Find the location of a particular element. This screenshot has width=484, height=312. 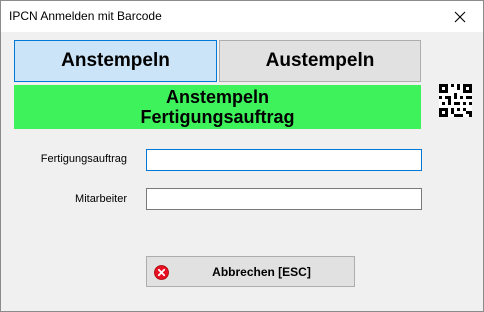

banner-line-1: Anstempeln is located at coordinates (217, 97).